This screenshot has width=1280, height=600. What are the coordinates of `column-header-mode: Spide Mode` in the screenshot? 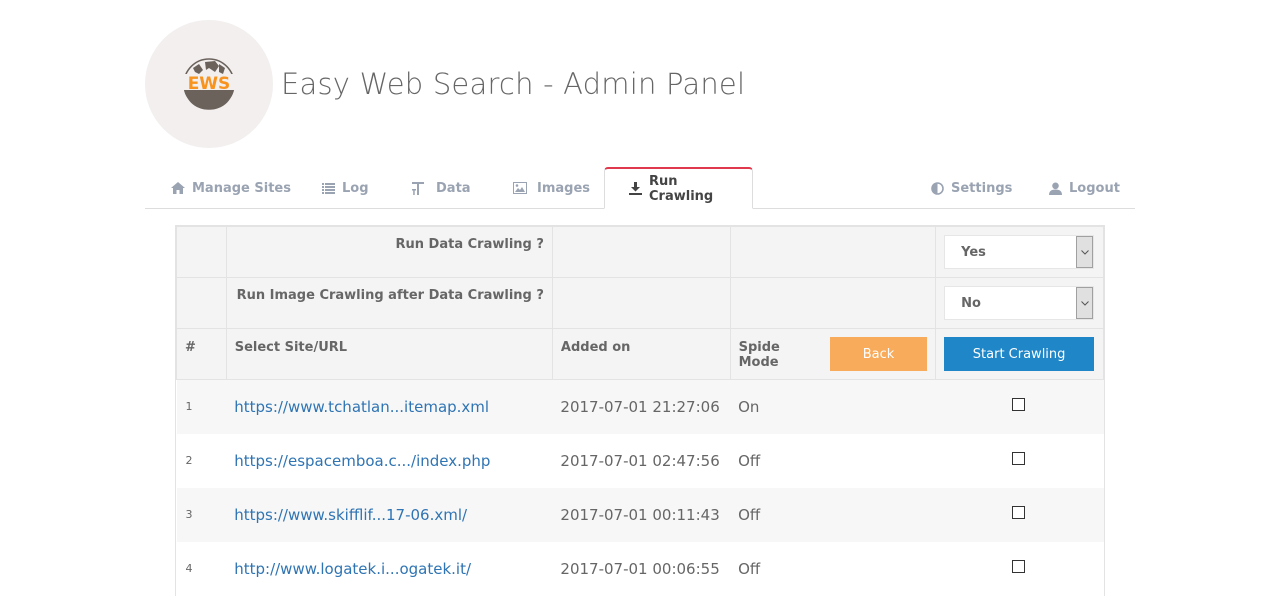 It's located at (759, 355).